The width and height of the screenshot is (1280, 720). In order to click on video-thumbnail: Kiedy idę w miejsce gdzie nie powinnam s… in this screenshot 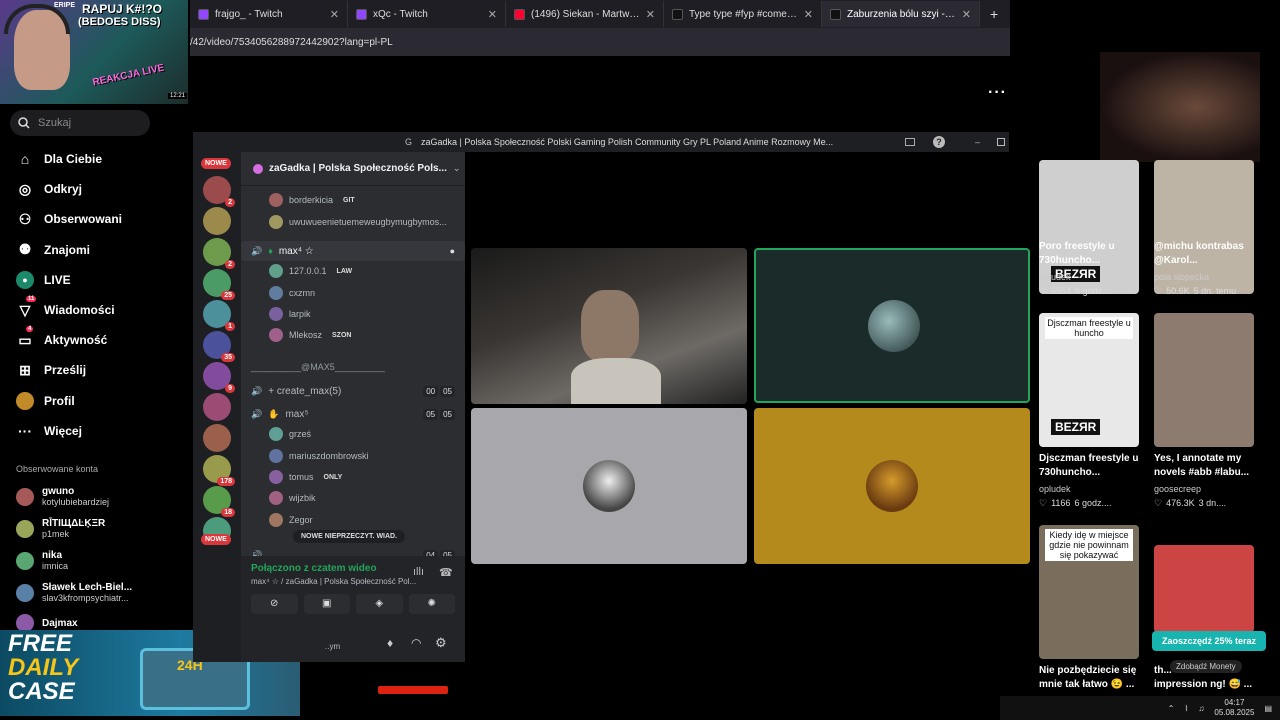, I will do `click(1089, 592)`.